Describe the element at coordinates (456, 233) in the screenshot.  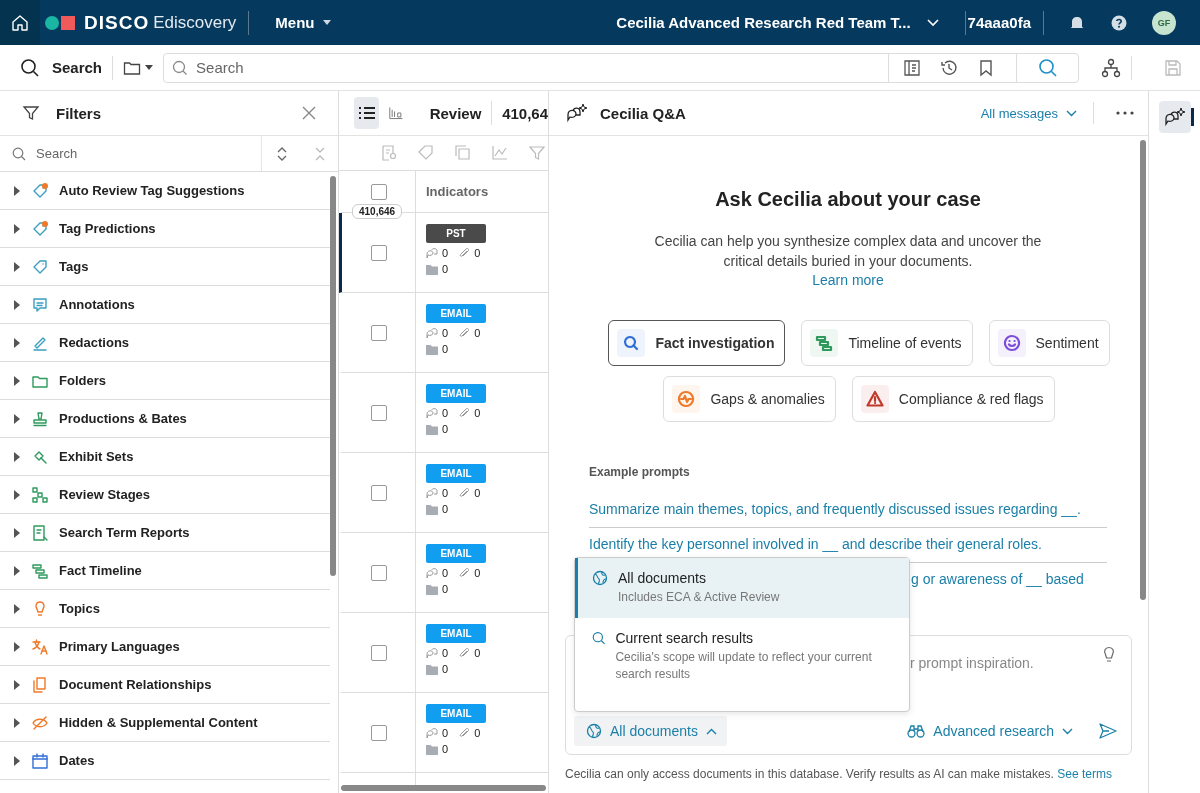
I see `document-type-tag: PST` at that location.